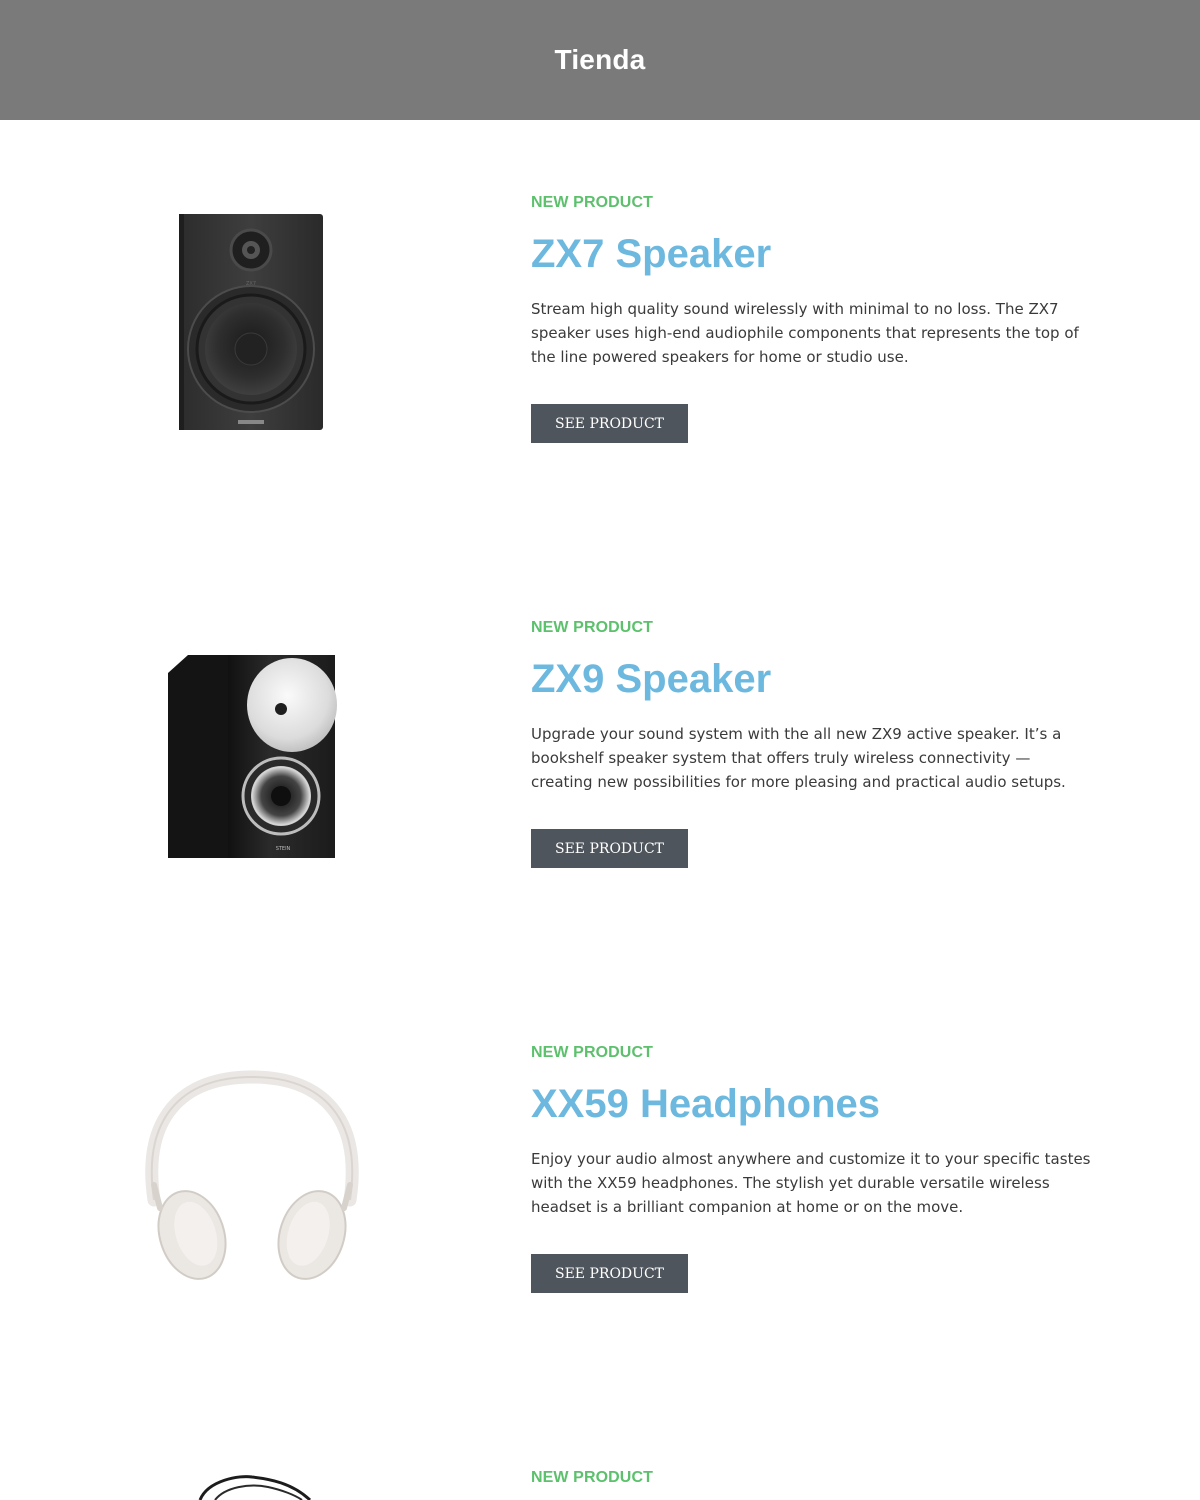  I want to click on svg-text: STEIN, so click(283, 849).